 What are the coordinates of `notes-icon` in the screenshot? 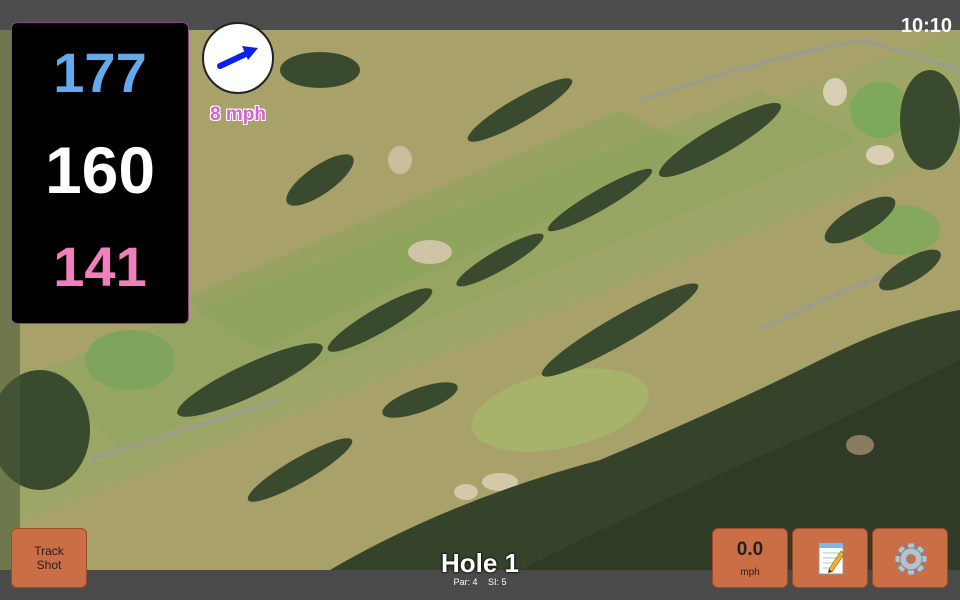 It's located at (831, 559).